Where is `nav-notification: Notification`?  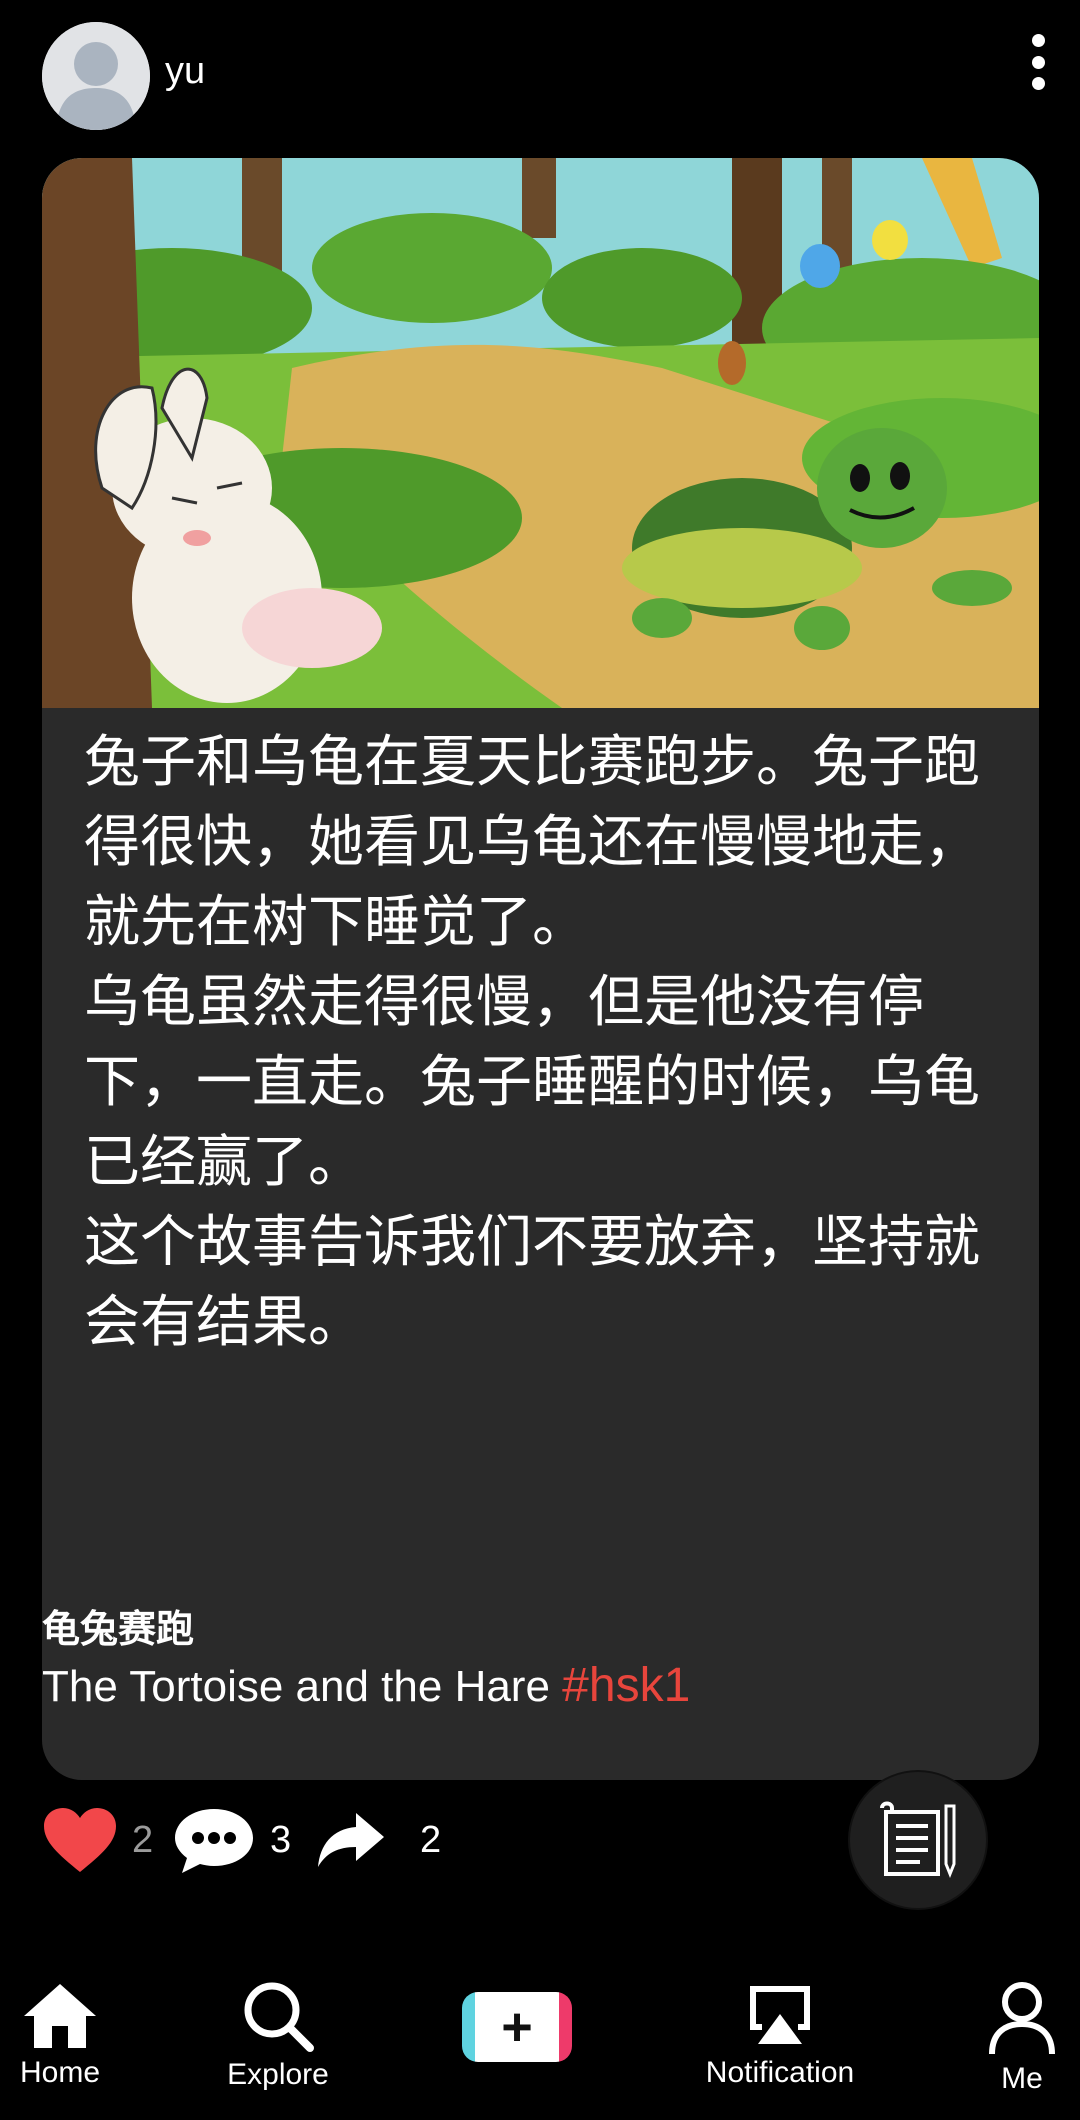
nav-notification: Notification is located at coordinates (780, 2035).